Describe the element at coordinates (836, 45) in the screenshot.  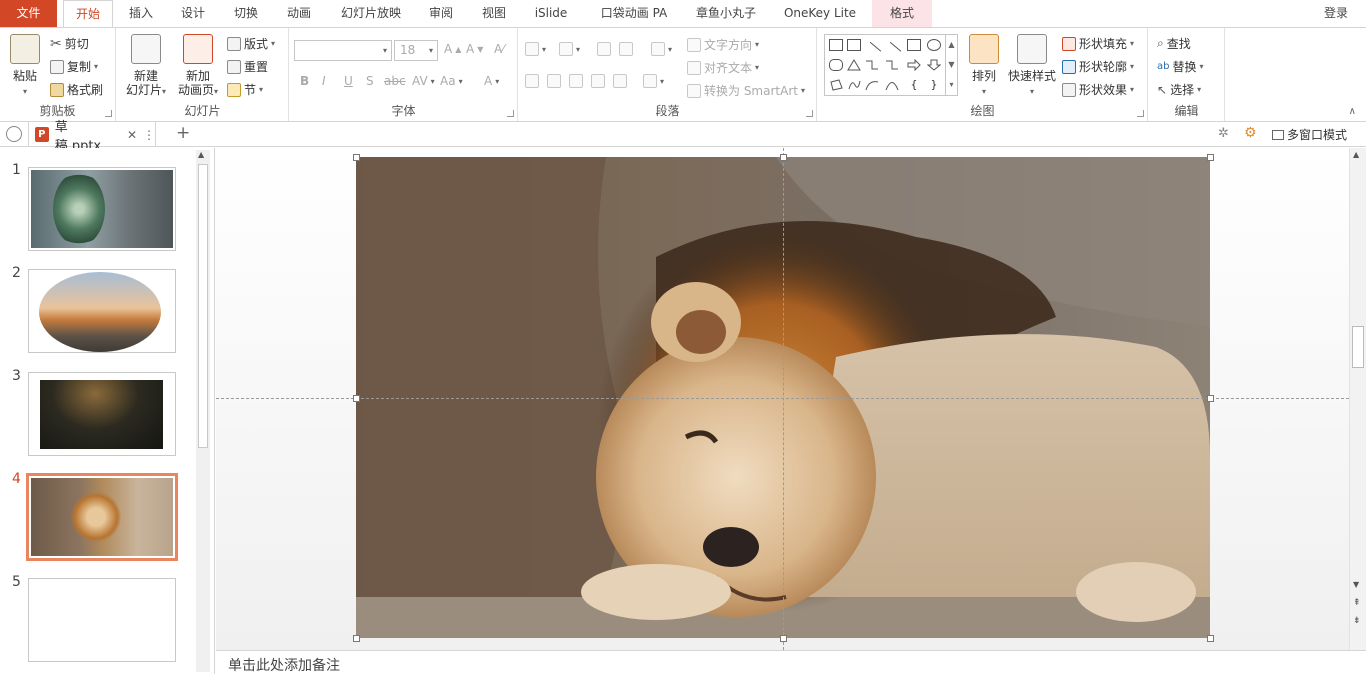
I see `textbox-shape-icon` at that location.